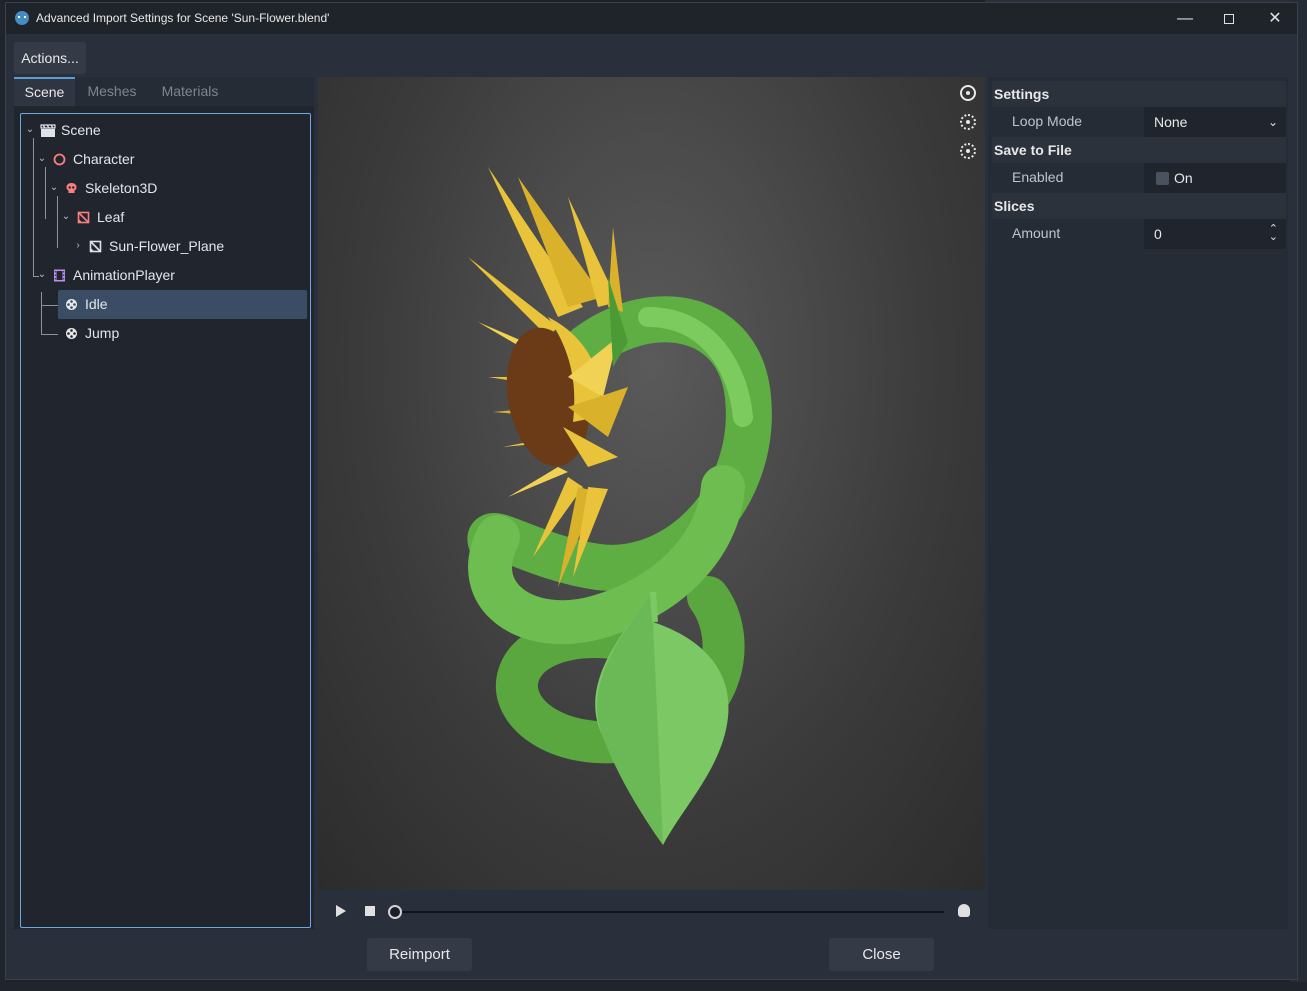  I want to click on tree-item-label: Scene, so click(81, 130).